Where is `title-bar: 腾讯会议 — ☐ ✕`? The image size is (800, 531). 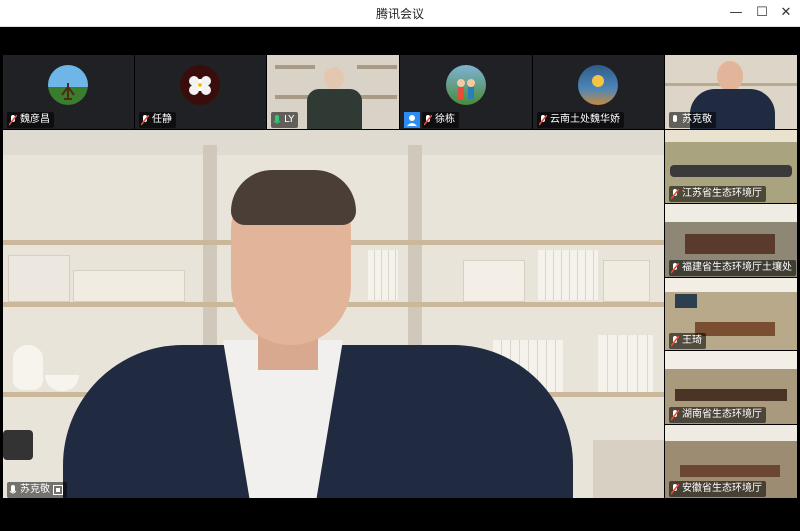
title-bar: 腾讯会议 — ☐ ✕ is located at coordinates (400, 13).